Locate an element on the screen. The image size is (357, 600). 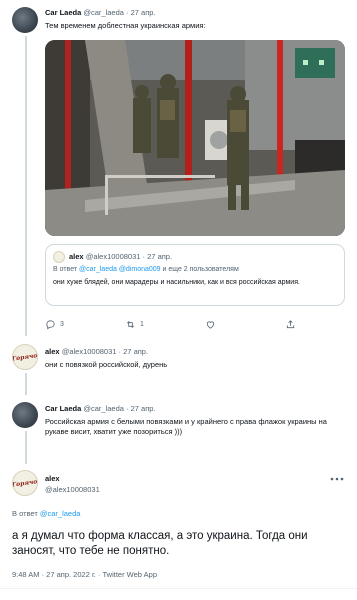
reply-suffix: и еще 2 пользователям is located at coordinates (200, 269).